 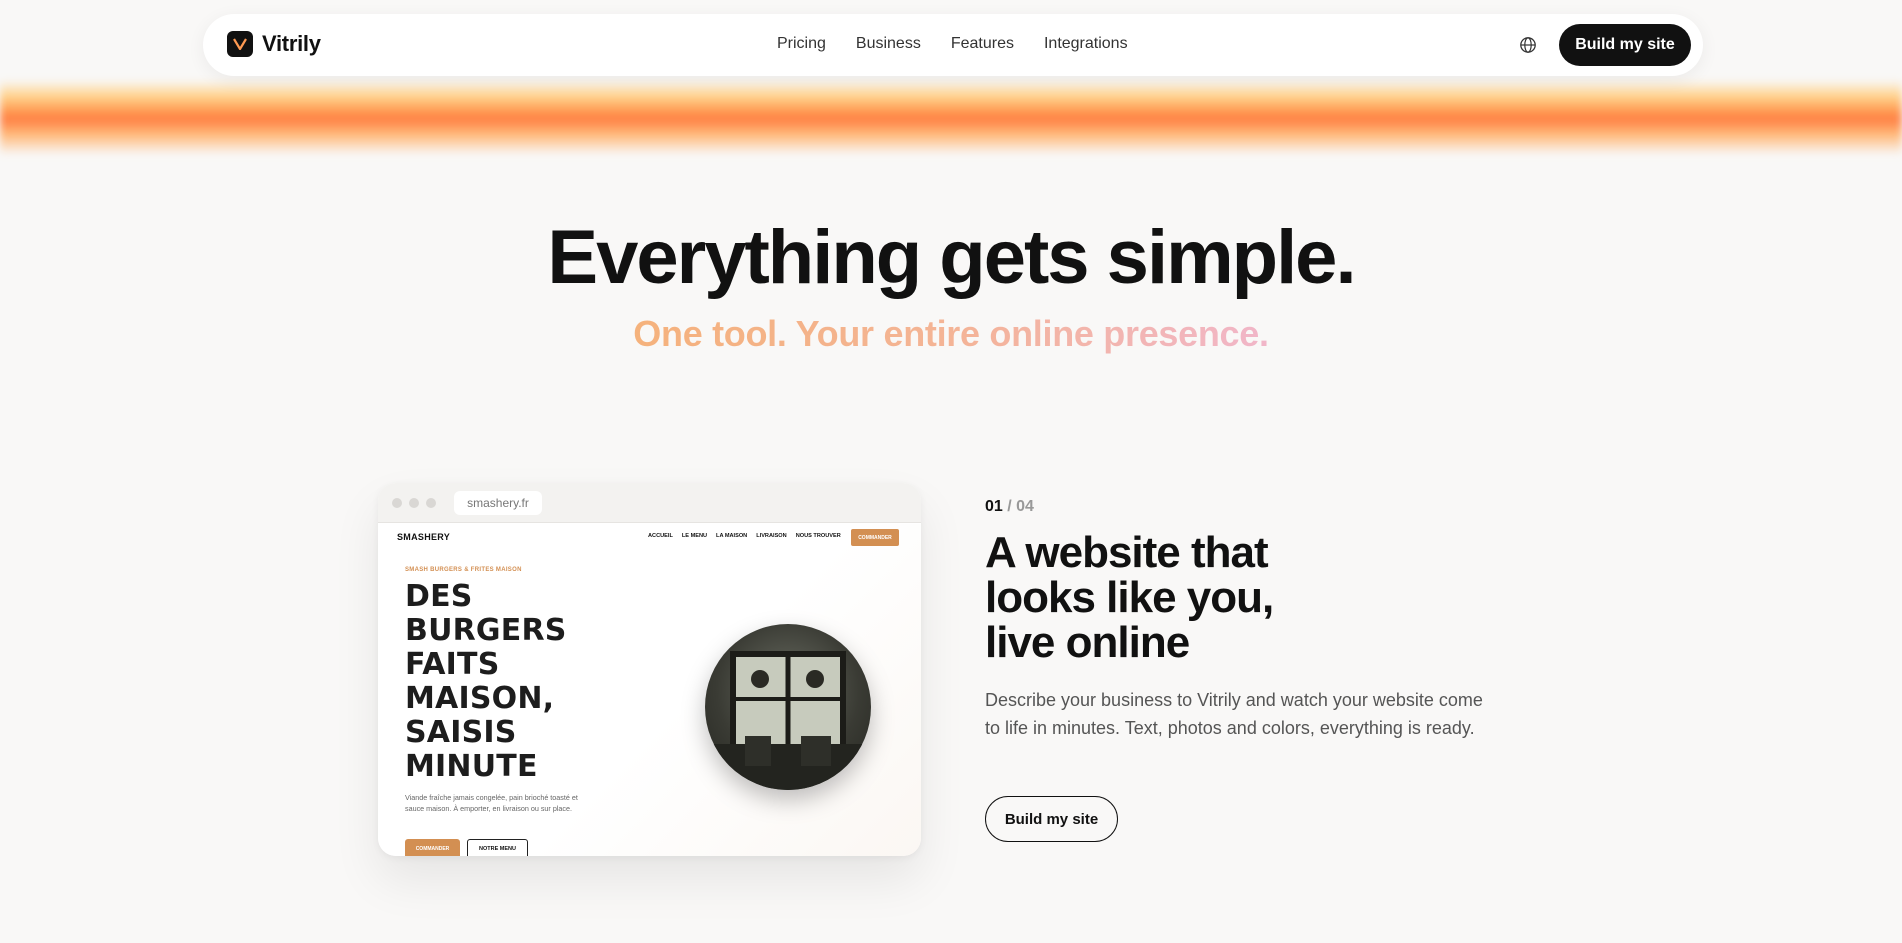 I want to click on v-logo-icon, so click(x=240, y=44).